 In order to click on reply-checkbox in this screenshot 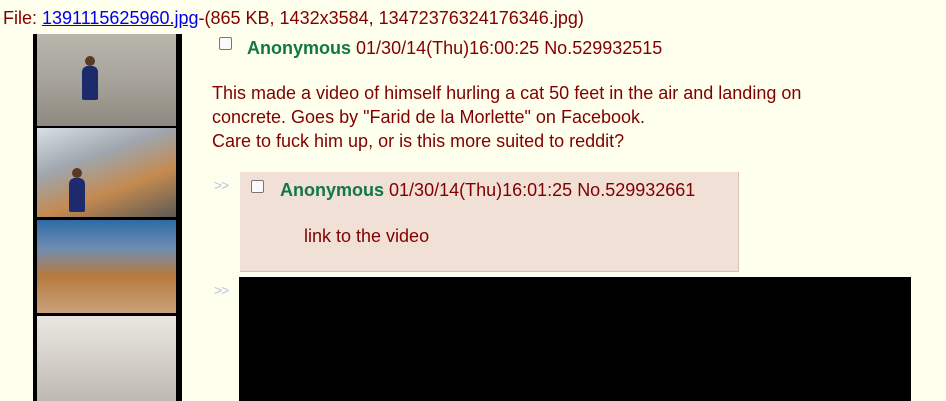, I will do `click(257, 186)`.